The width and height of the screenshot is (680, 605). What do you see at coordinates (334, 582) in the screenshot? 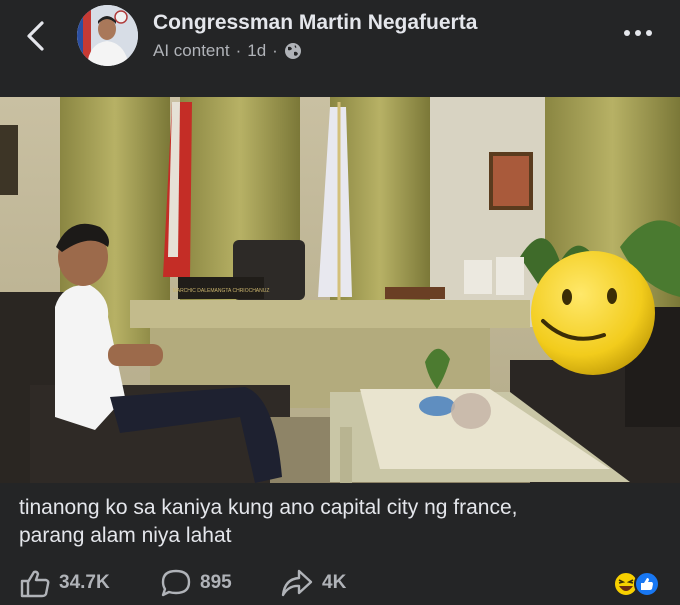
I see `share-count: 4K` at bounding box center [334, 582].